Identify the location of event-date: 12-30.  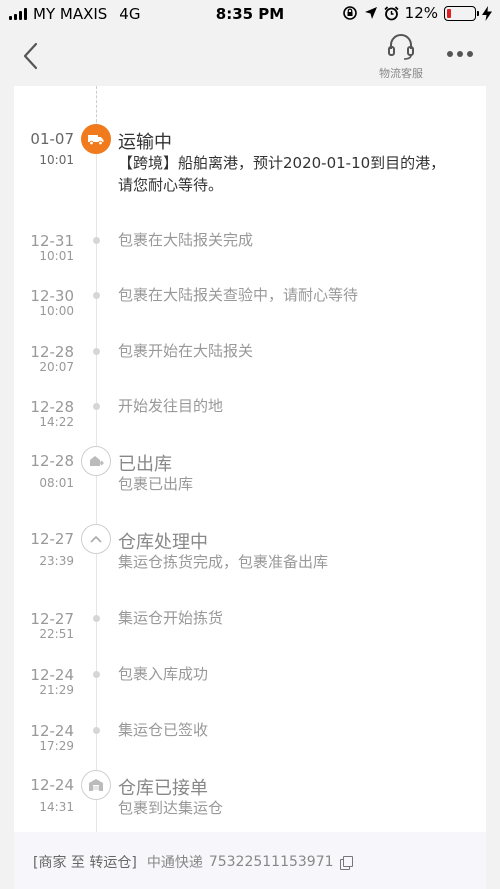
(52, 296).